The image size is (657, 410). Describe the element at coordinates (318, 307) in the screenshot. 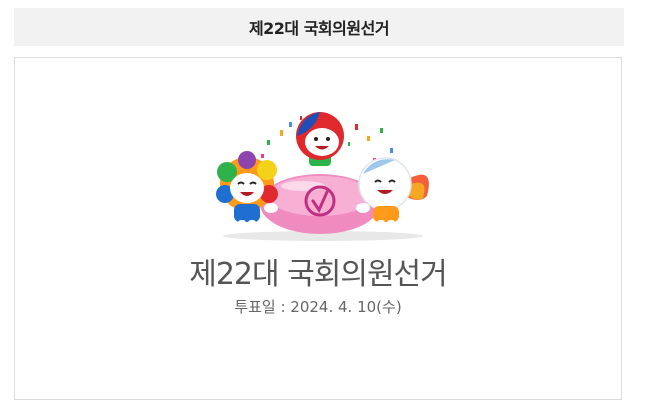

I see `voting-date: 투표일 : 2024. 4. 10(수)` at that location.